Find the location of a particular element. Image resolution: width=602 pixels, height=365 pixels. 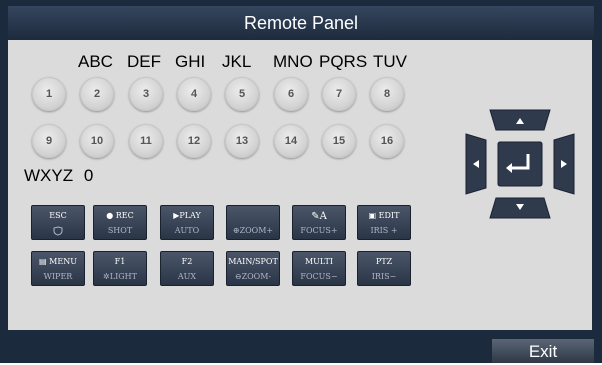

letters-jkl: JKL is located at coordinates (237, 61).